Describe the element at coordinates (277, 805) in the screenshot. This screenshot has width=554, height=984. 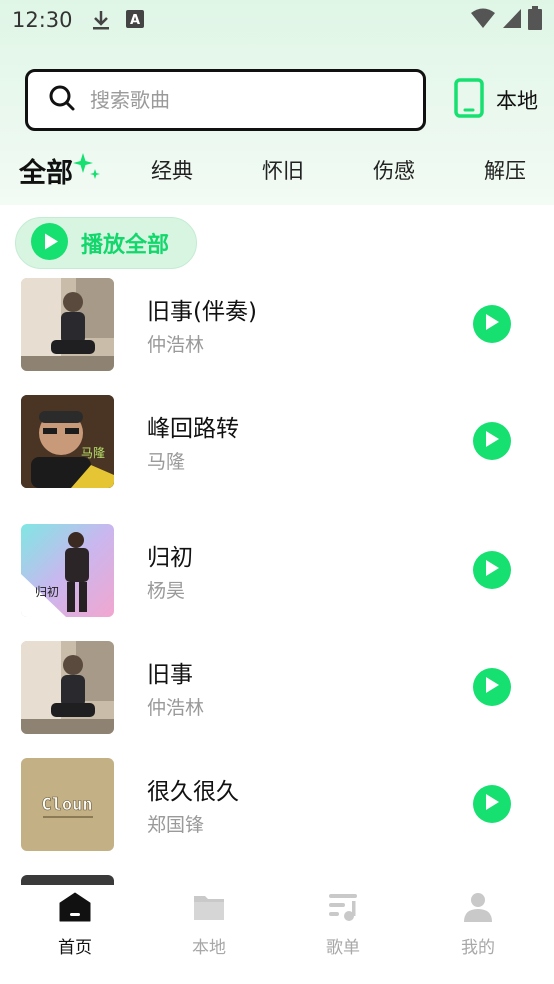
I see `song-row: Cloun 很久很久 郑国锋` at that location.